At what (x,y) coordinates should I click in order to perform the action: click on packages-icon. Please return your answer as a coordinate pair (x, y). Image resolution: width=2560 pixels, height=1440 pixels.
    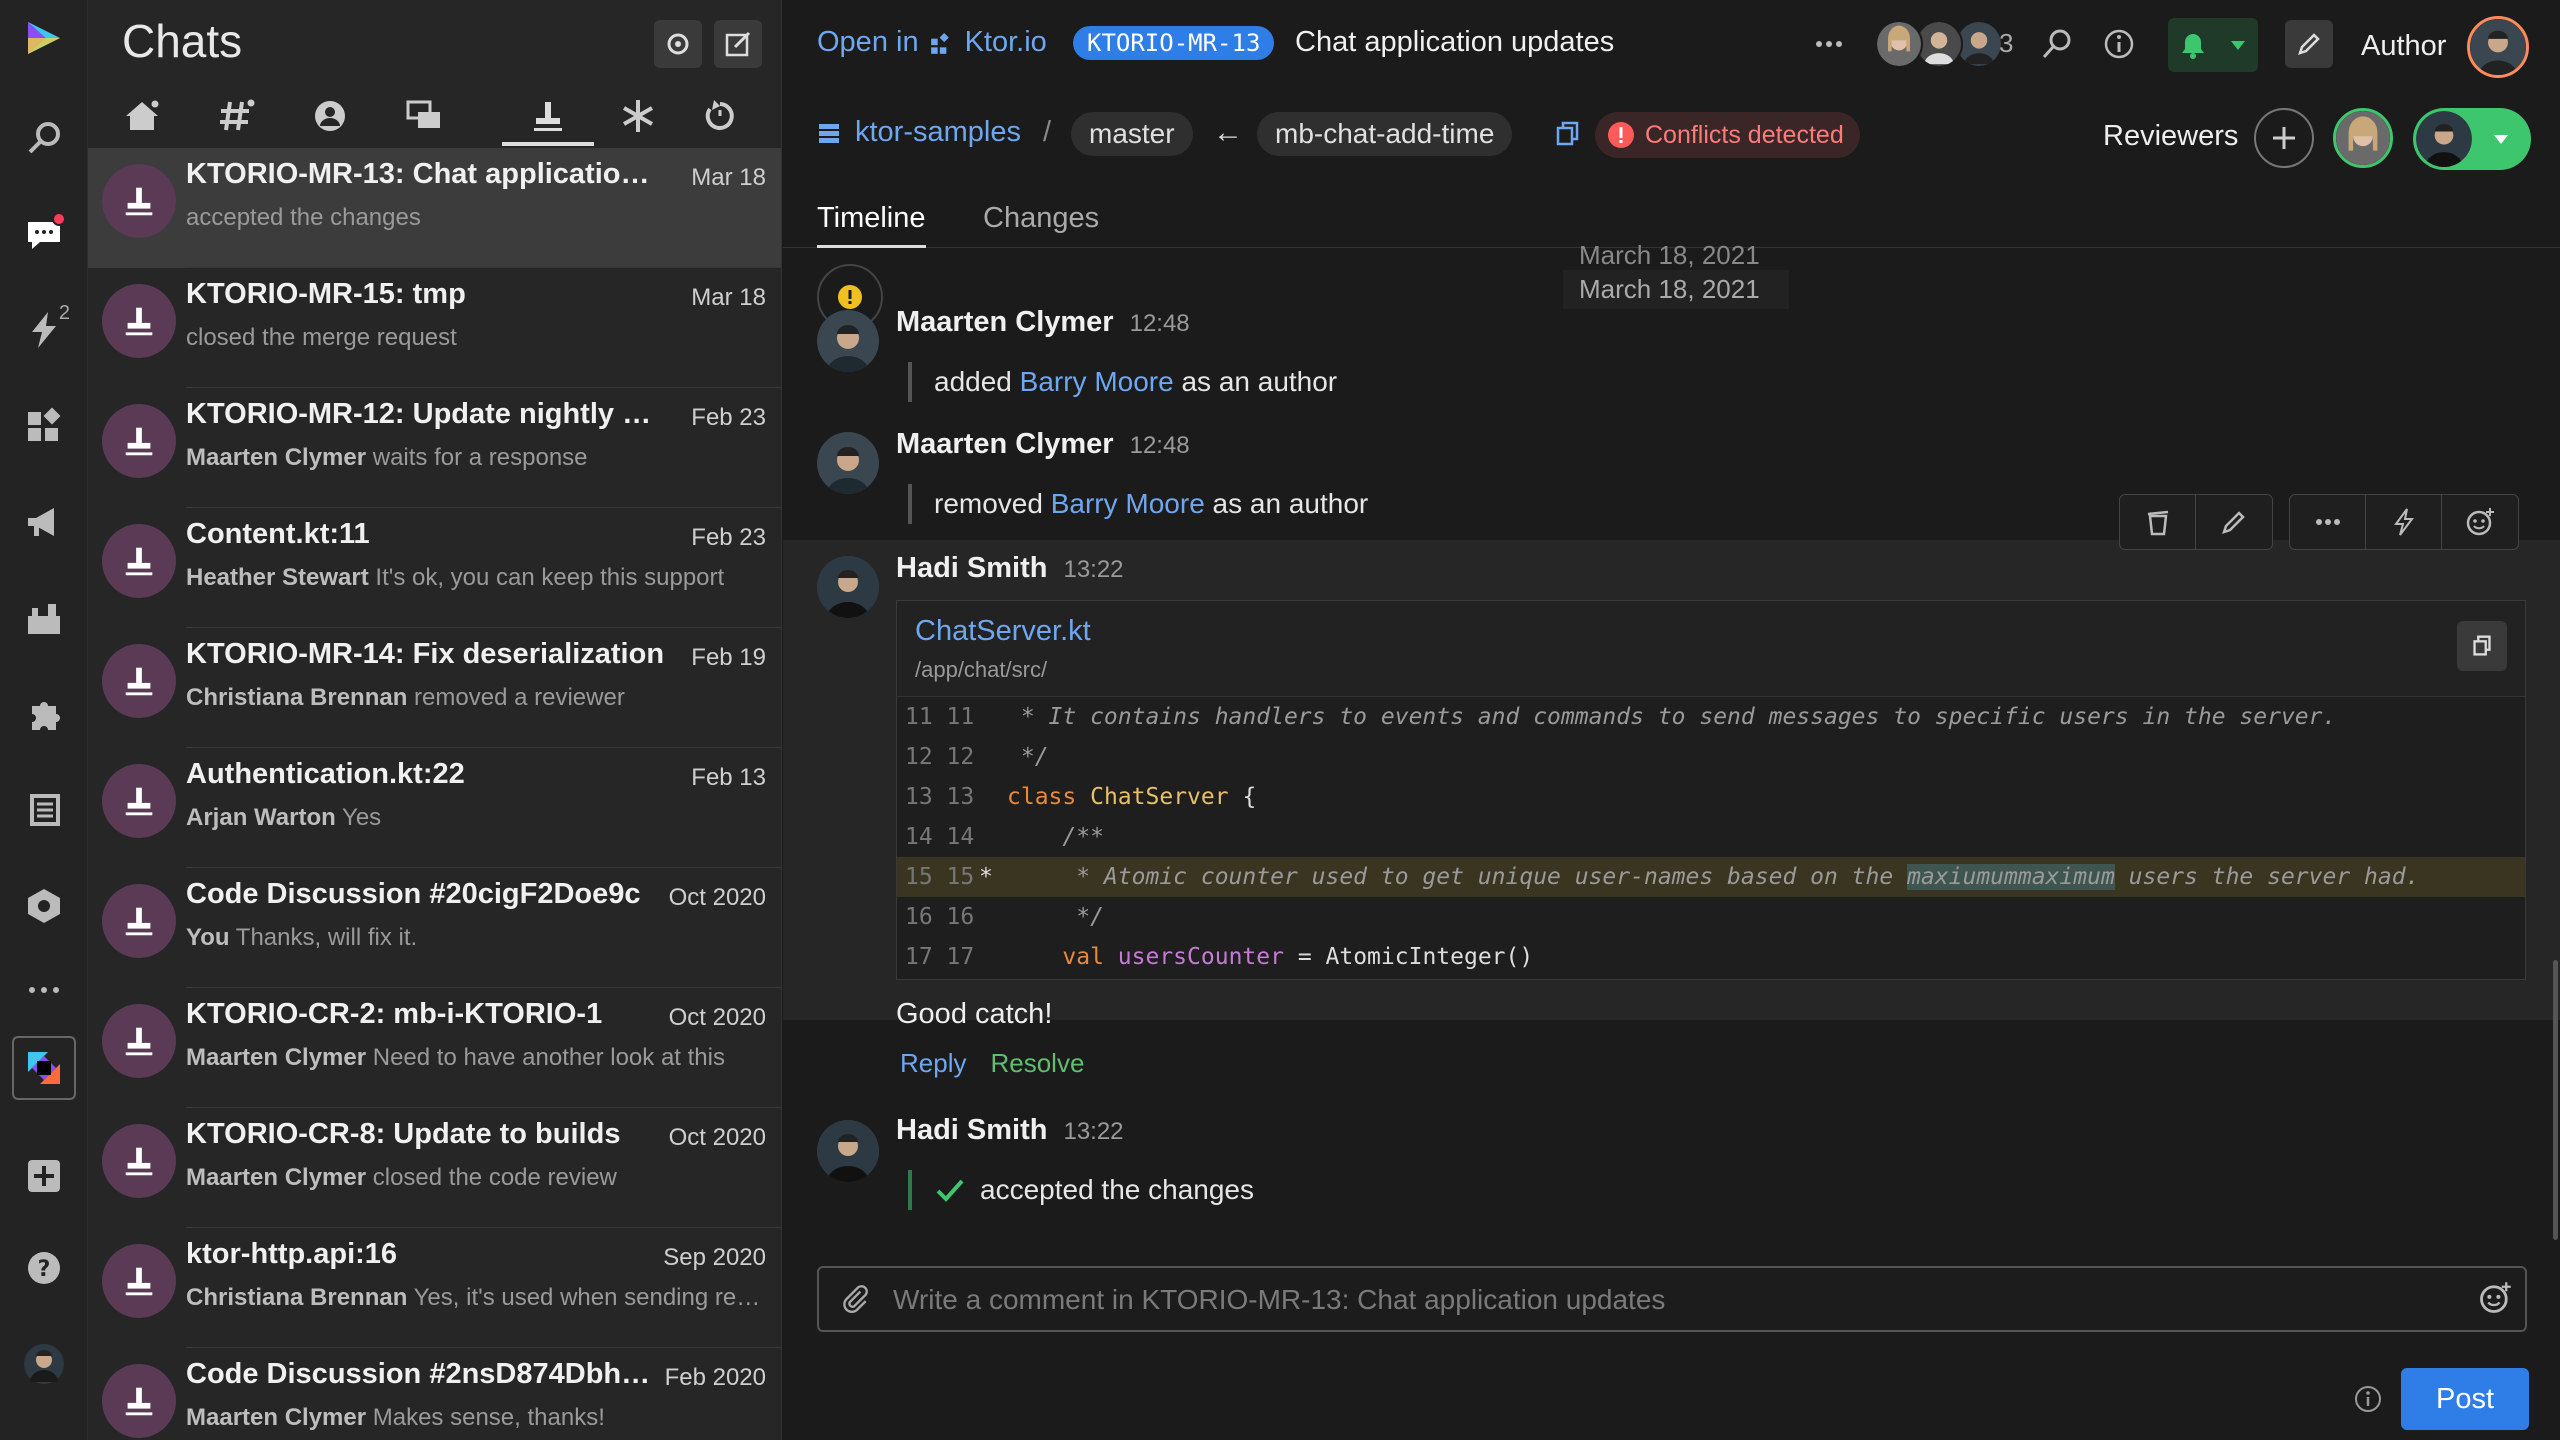
    Looking at the image, I should click on (44, 906).